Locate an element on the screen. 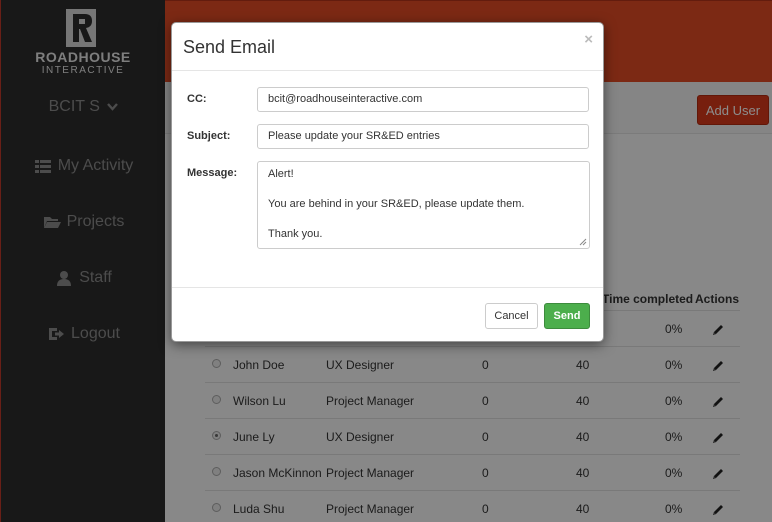 The height and width of the screenshot is (522, 772). close-icon: × is located at coordinates (588, 39).